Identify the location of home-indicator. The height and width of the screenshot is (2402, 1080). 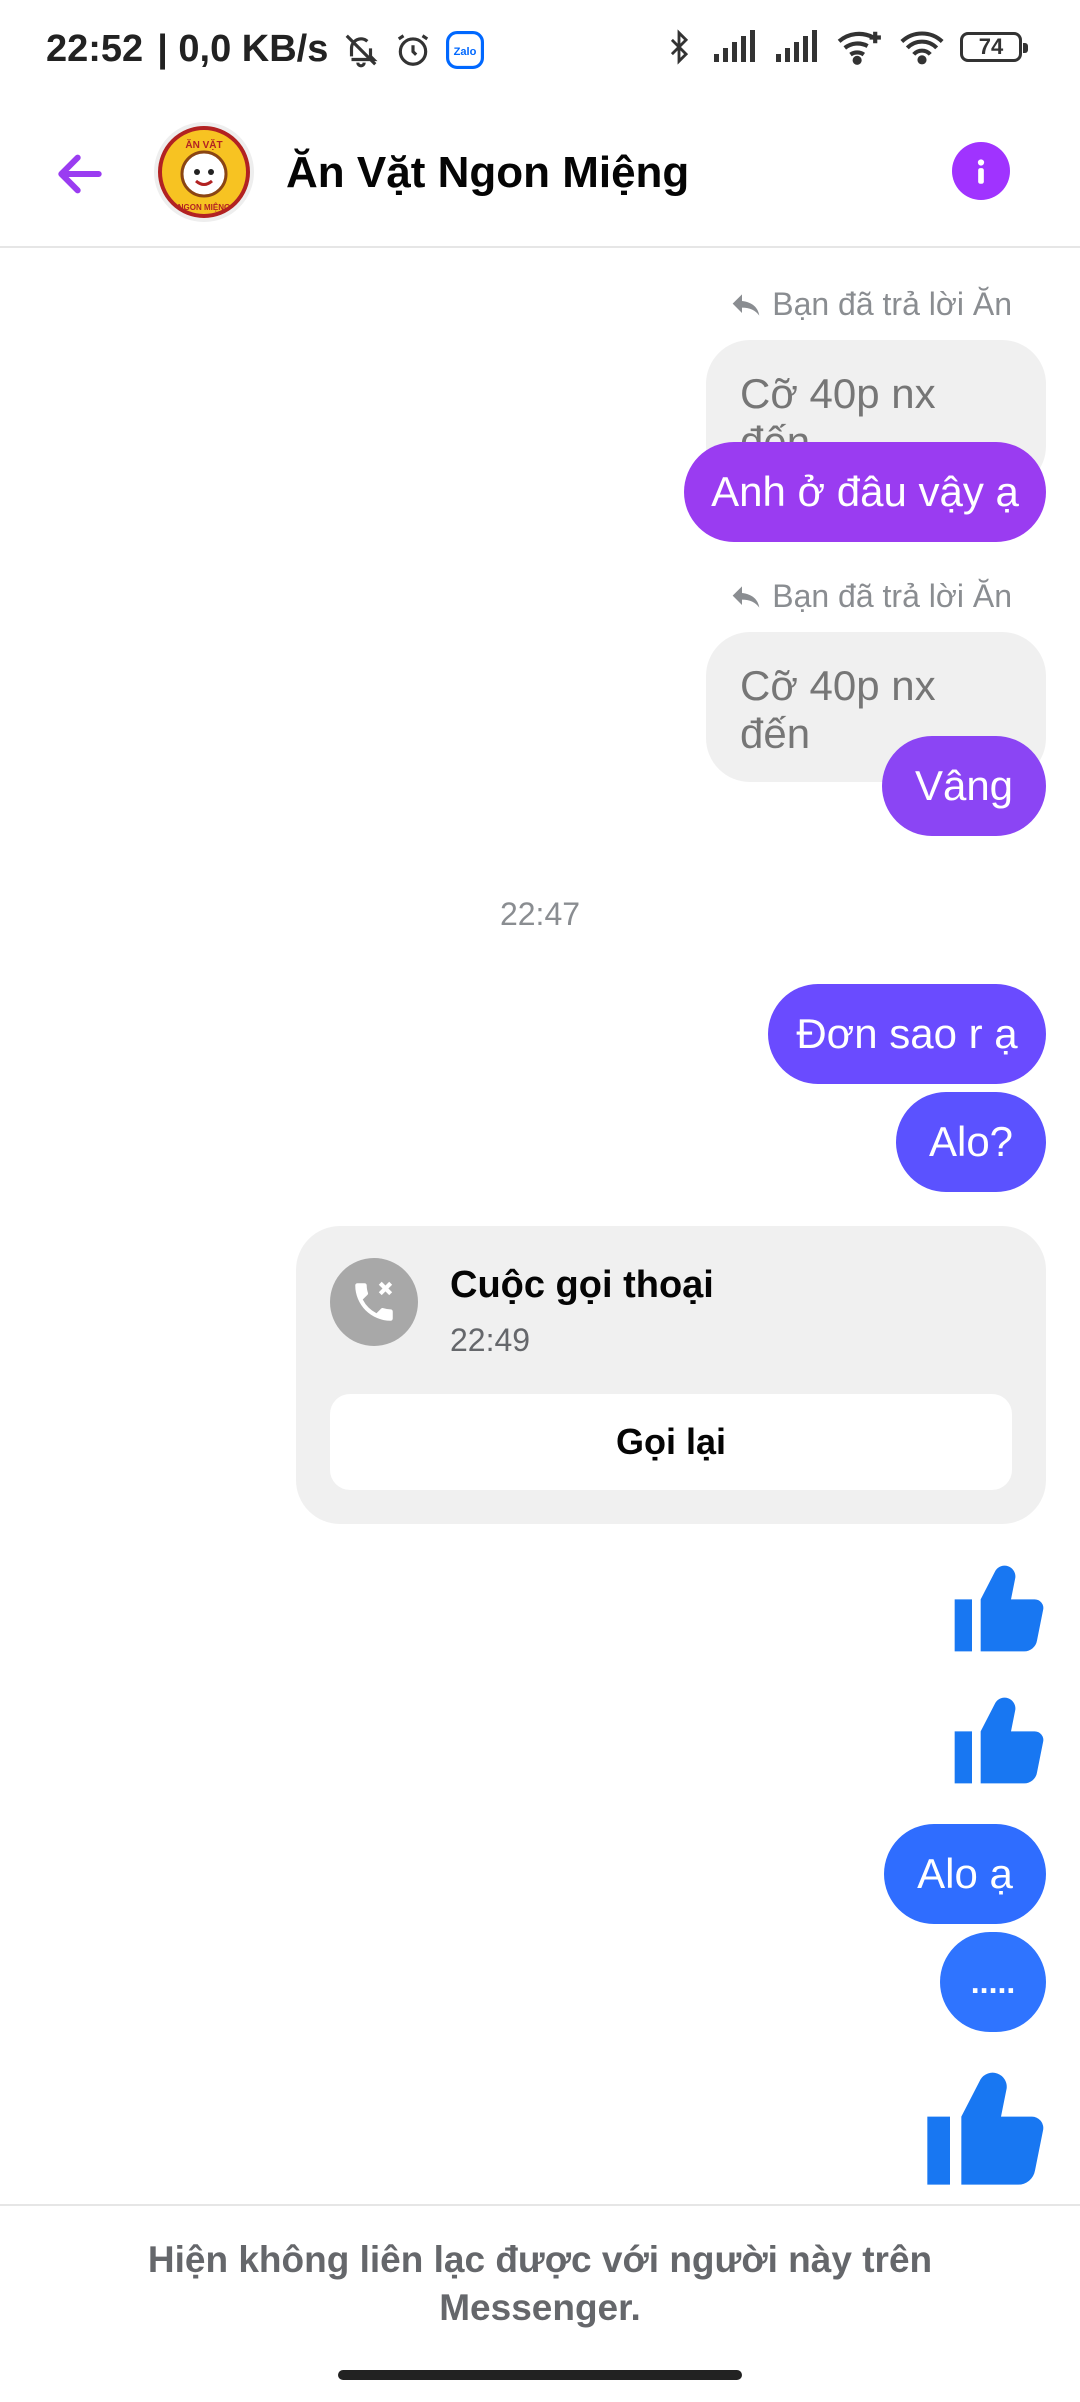
(540, 2375).